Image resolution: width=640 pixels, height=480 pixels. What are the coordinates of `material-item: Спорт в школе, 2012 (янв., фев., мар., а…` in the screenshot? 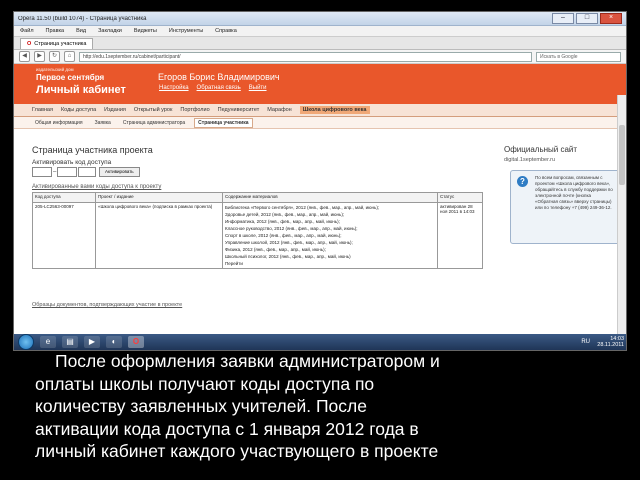 It's located at (283, 235).